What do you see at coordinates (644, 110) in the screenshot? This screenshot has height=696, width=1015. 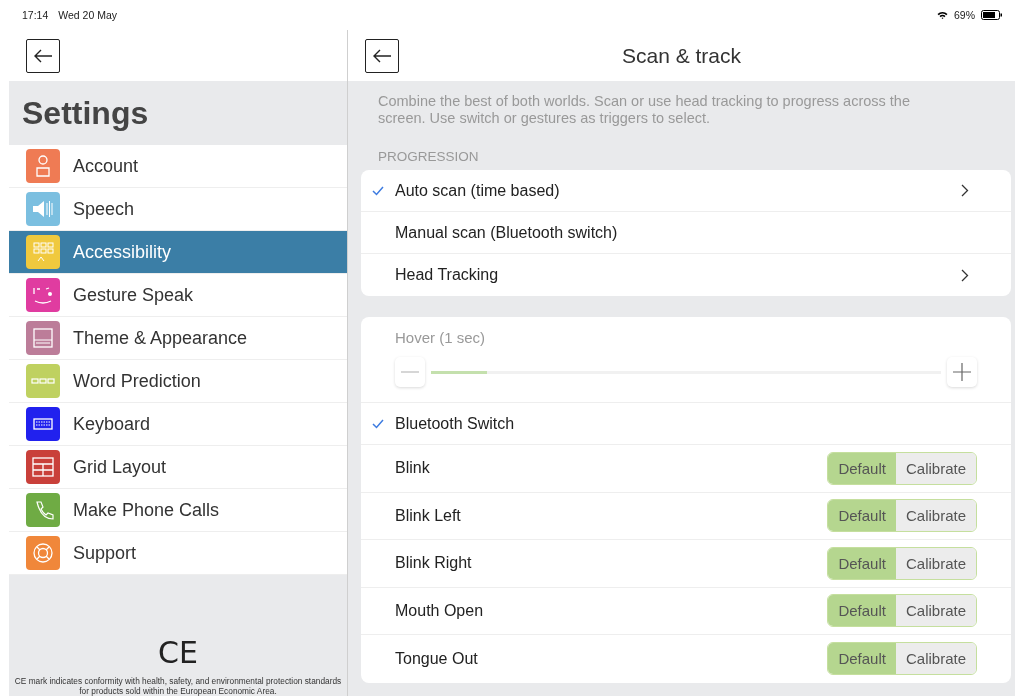 I see `description-text: Combine the best of both worlds. Scan or use head tracking to progress across the screen. Use switch or gestures as triggers to select.` at bounding box center [644, 110].